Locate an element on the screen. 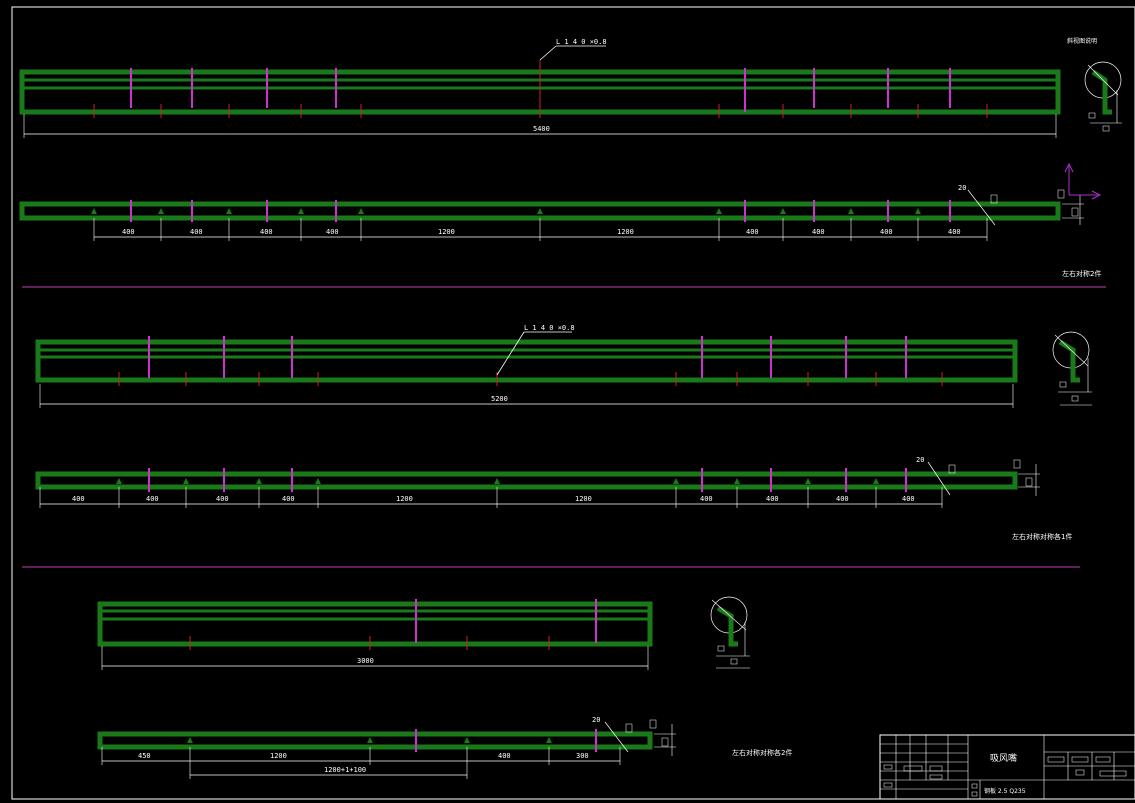  view-1-quantity-note: 左右对称2件 is located at coordinates (1081, 273).